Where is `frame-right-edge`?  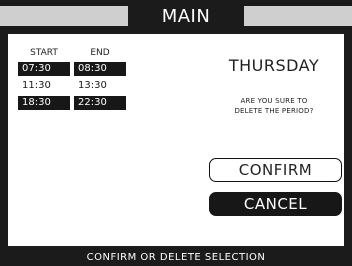
frame-right-edge is located at coordinates (348, 140).